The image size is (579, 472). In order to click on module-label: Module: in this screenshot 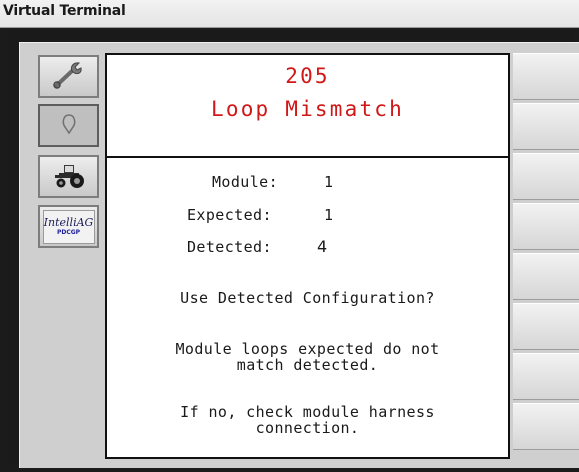, I will do `click(245, 182)`.